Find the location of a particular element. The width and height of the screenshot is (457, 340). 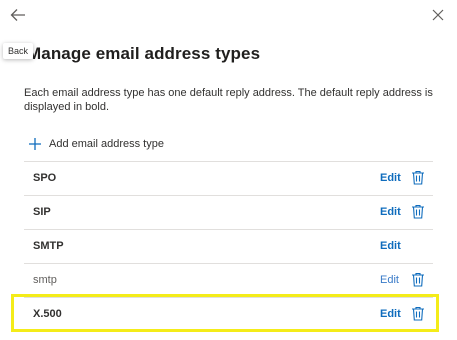

email-address-row: SPOSPO_e88852d0-Edit is located at coordinates (228, 179).